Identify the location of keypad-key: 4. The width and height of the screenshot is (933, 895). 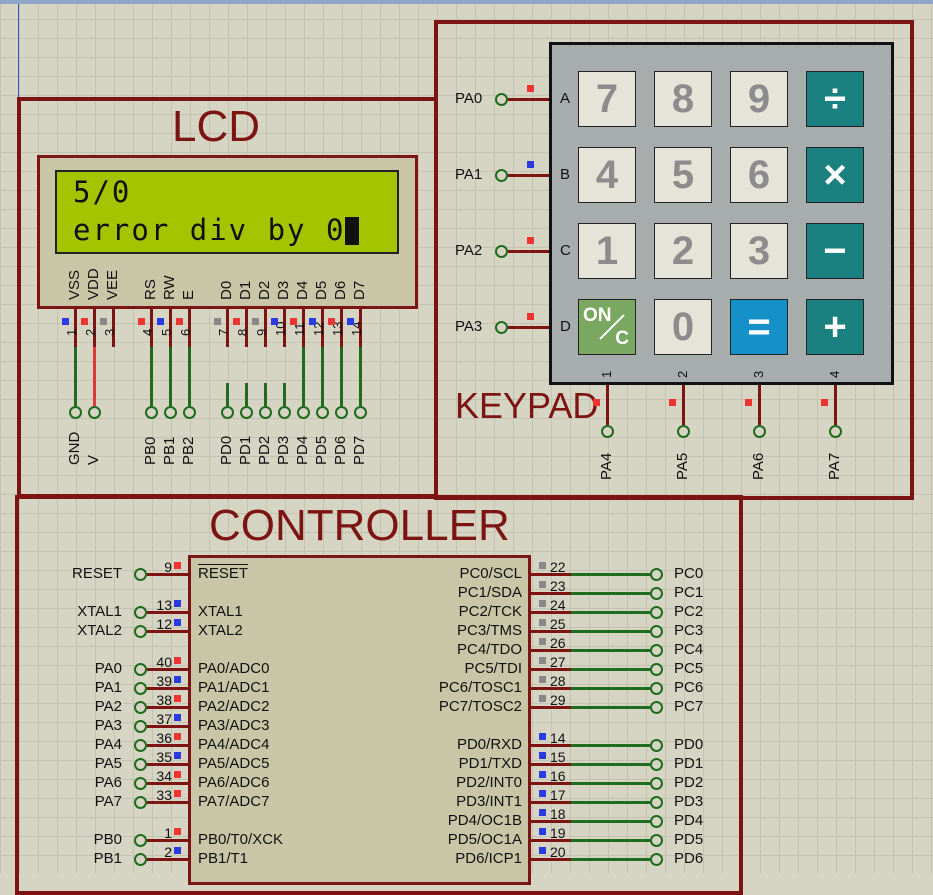
(607, 175).